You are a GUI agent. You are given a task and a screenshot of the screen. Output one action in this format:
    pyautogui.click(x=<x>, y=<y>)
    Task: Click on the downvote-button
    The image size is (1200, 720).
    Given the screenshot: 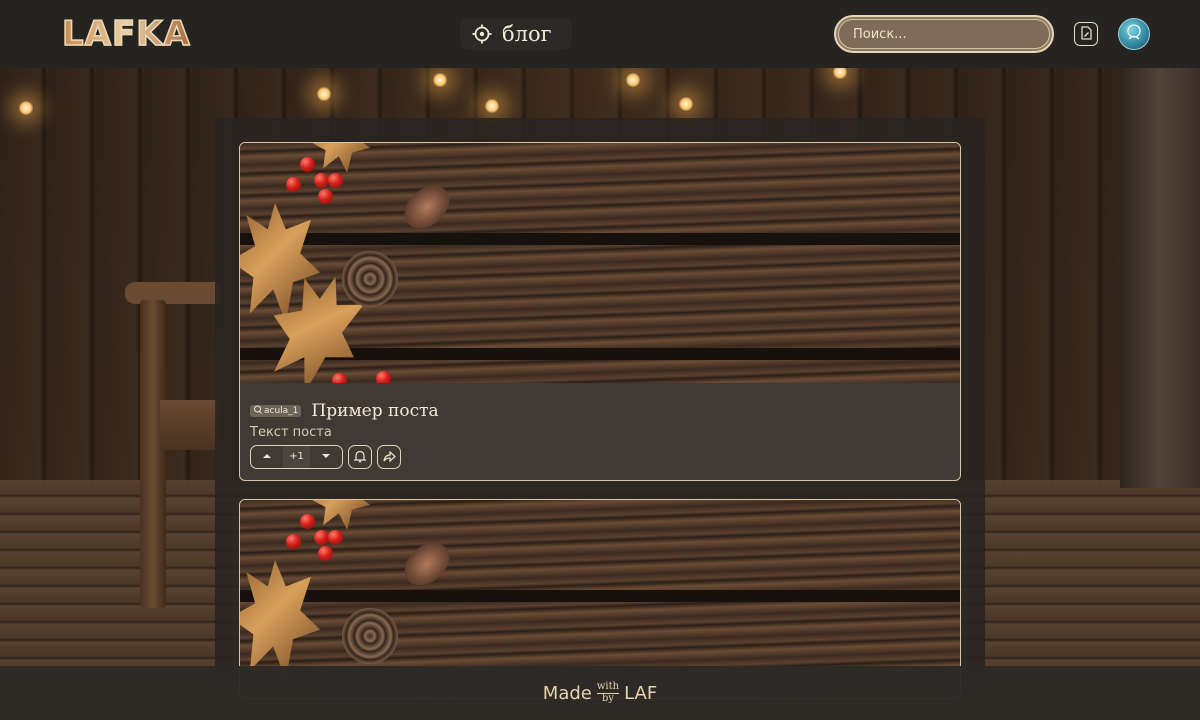 What is the action you would take?
    pyautogui.click(x=326, y=457)
    